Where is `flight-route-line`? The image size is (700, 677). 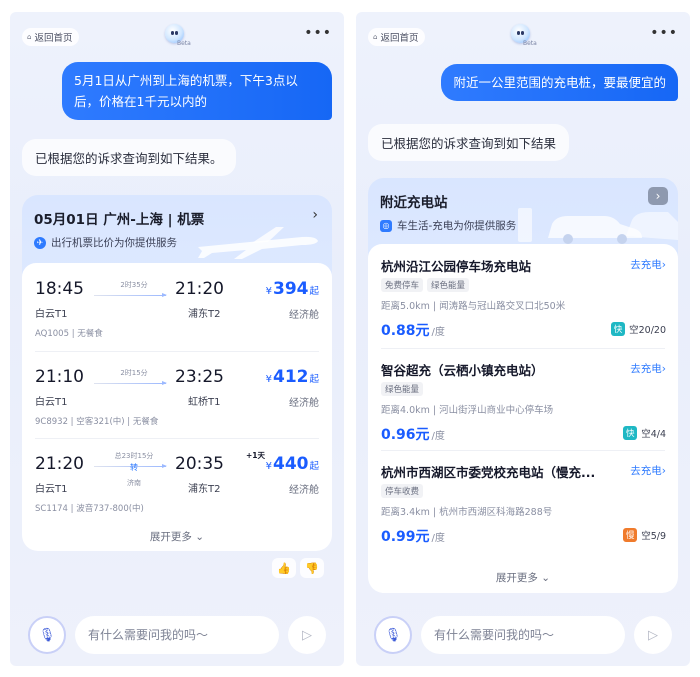 flight-route-line is located at coordinates (130, 383).